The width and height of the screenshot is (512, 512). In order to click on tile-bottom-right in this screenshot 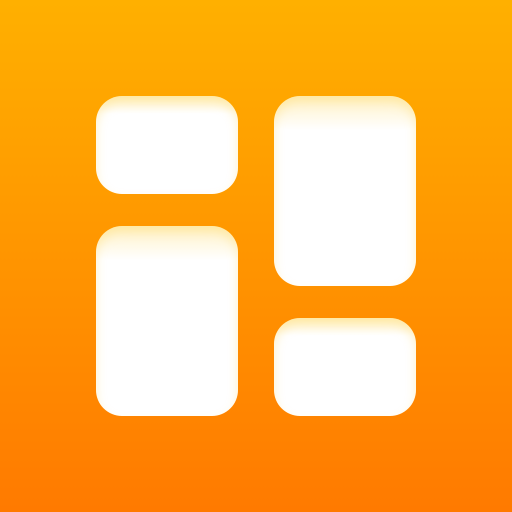, I will do `click(345, 367)`.